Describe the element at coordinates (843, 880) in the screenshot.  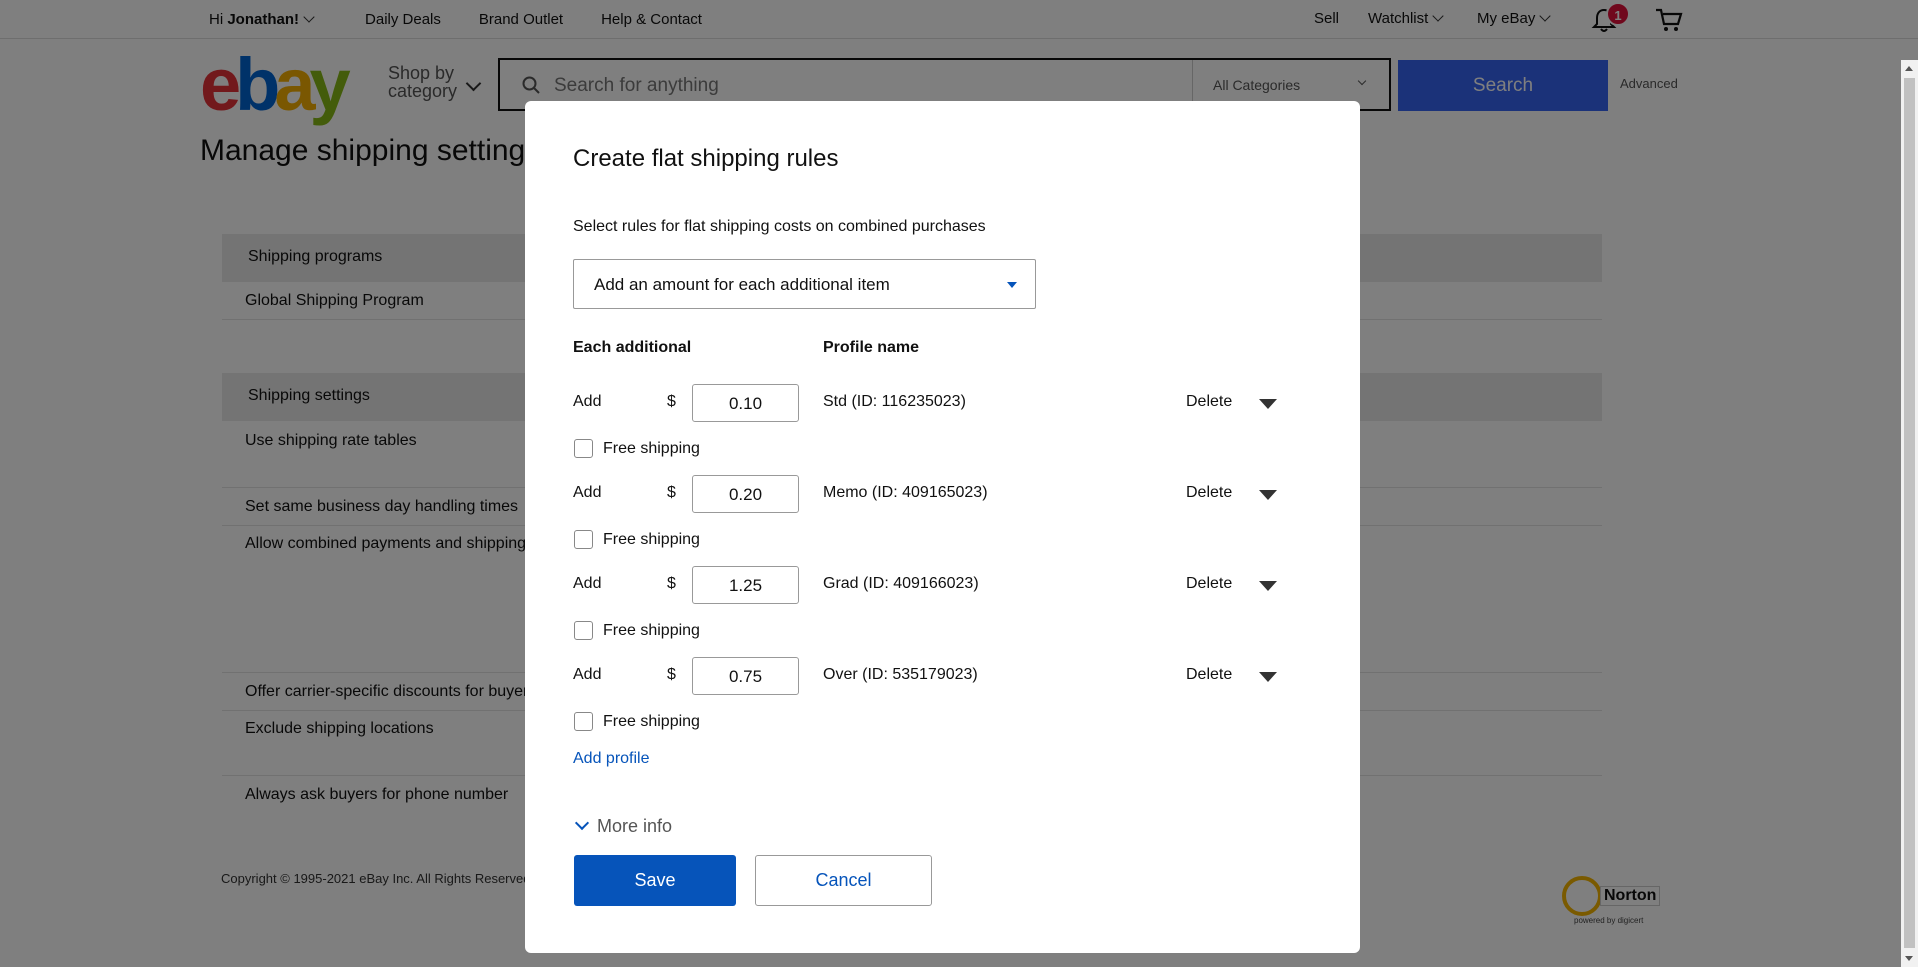
I see `cancel-button: Cancel` at that location.